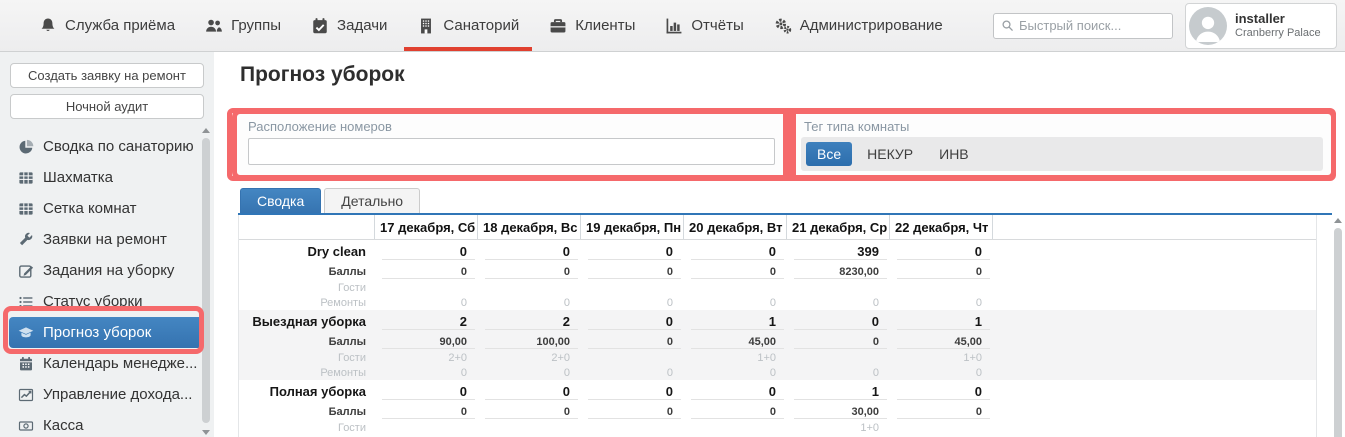  Describe the element at coordinates (349, 25) in the screenshot. I see `nav-item-calendar-check: Задачи` at that location.